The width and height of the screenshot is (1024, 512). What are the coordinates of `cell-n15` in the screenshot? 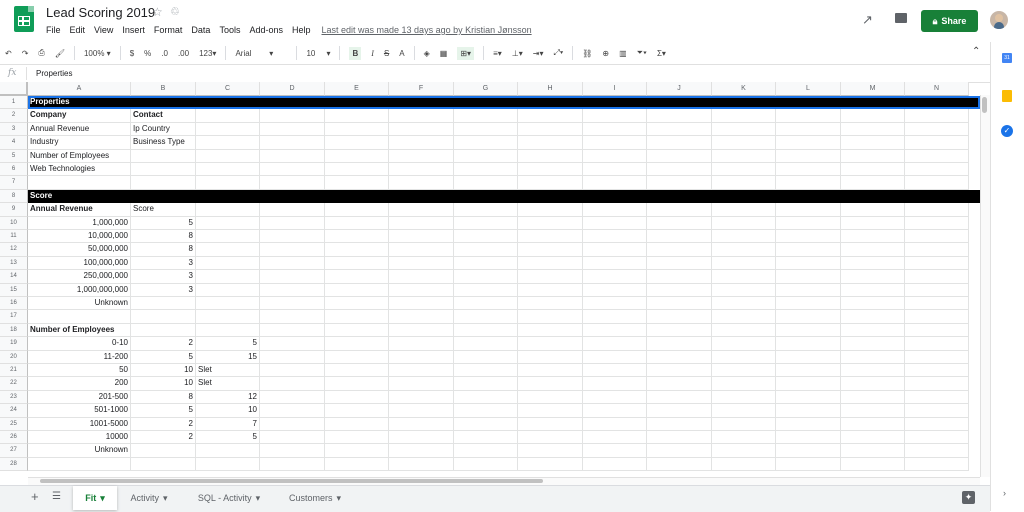 It's located at (937, 290).